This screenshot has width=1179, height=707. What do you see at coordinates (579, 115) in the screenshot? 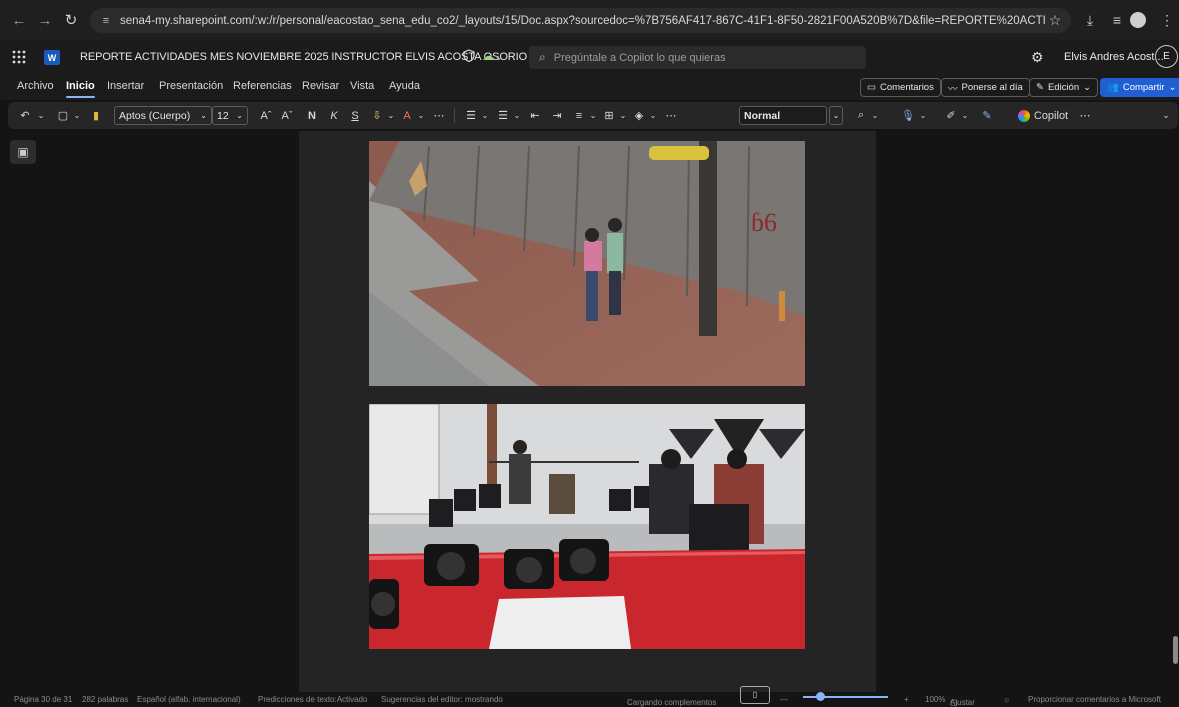
I see `align-icon: ≡` at bounding box center [579, 115].